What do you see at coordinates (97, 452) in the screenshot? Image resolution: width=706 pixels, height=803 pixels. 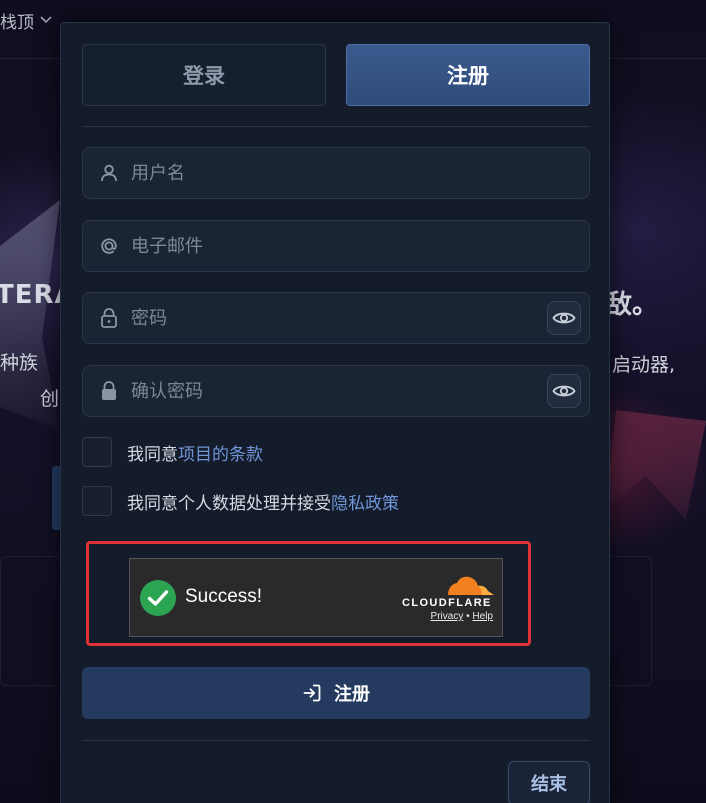 I see `terms-checkbox` at bounding box center [97, 452].